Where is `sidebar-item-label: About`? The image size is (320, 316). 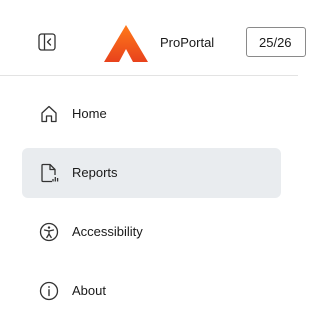 sidebar-item-label: About is located at coordinates (89, 290).